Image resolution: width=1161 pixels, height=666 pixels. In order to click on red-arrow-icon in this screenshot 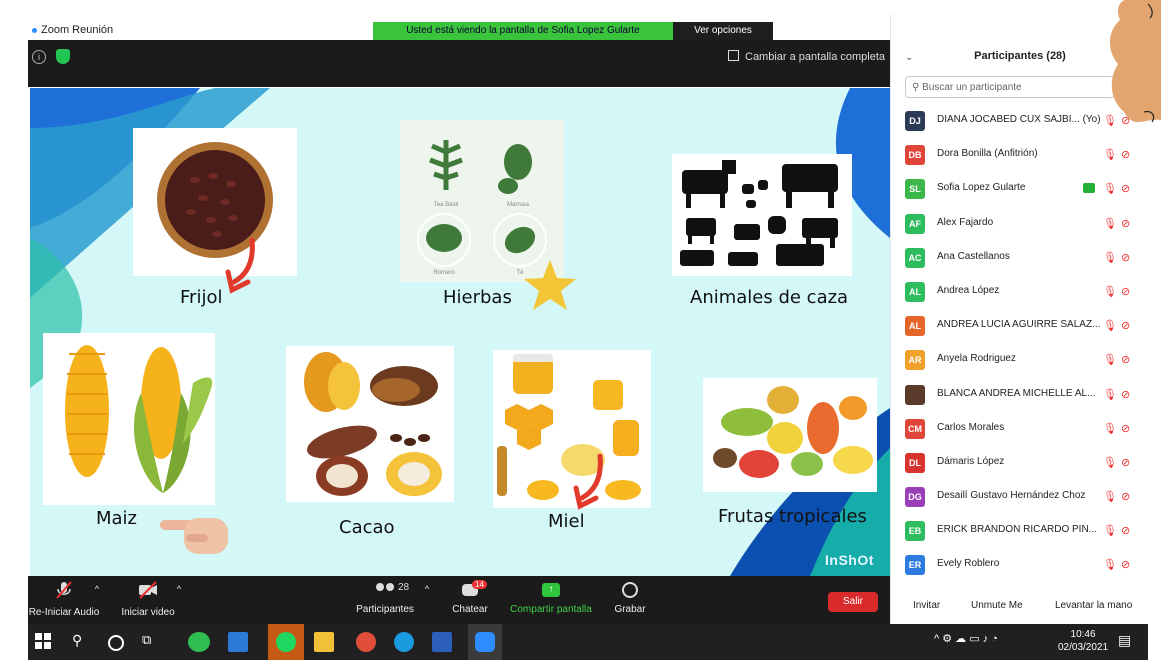, I will do `click(240, 266)`.